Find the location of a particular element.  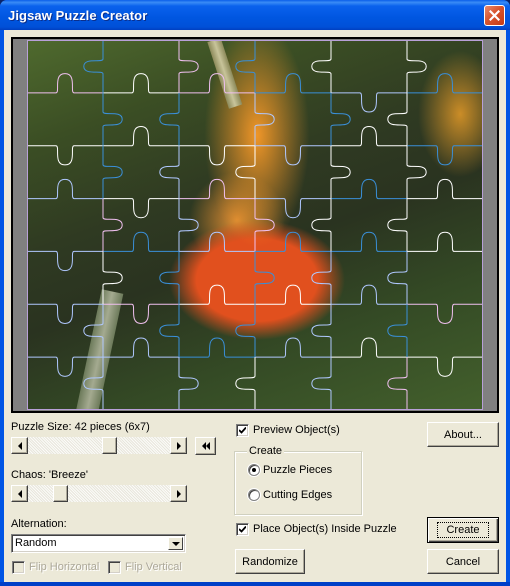

create-button: Create is located at coordinates (463, 530).